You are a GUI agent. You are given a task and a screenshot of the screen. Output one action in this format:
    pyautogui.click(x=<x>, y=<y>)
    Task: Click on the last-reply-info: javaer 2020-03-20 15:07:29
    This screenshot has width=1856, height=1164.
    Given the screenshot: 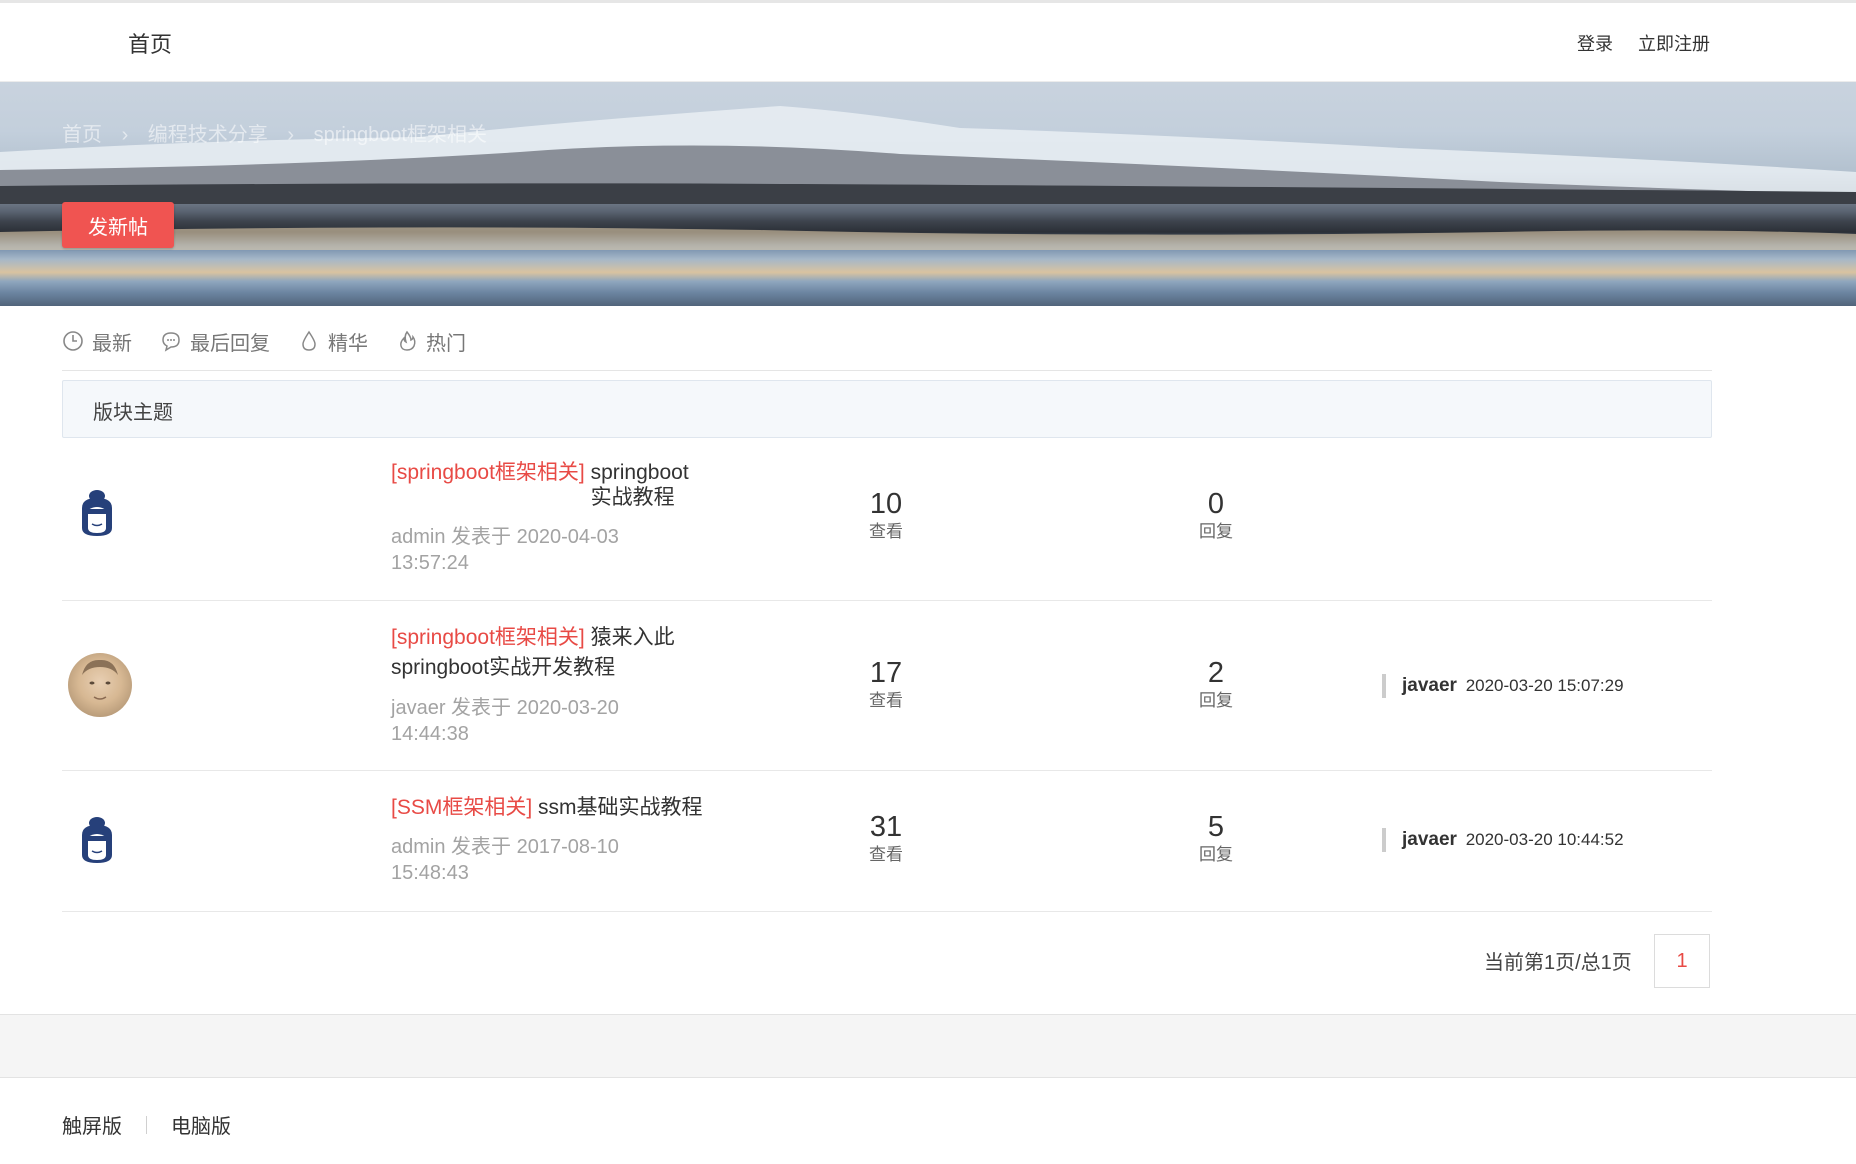 What is the action you would take?
    pyautogui.click(x=1503, y=686)
    